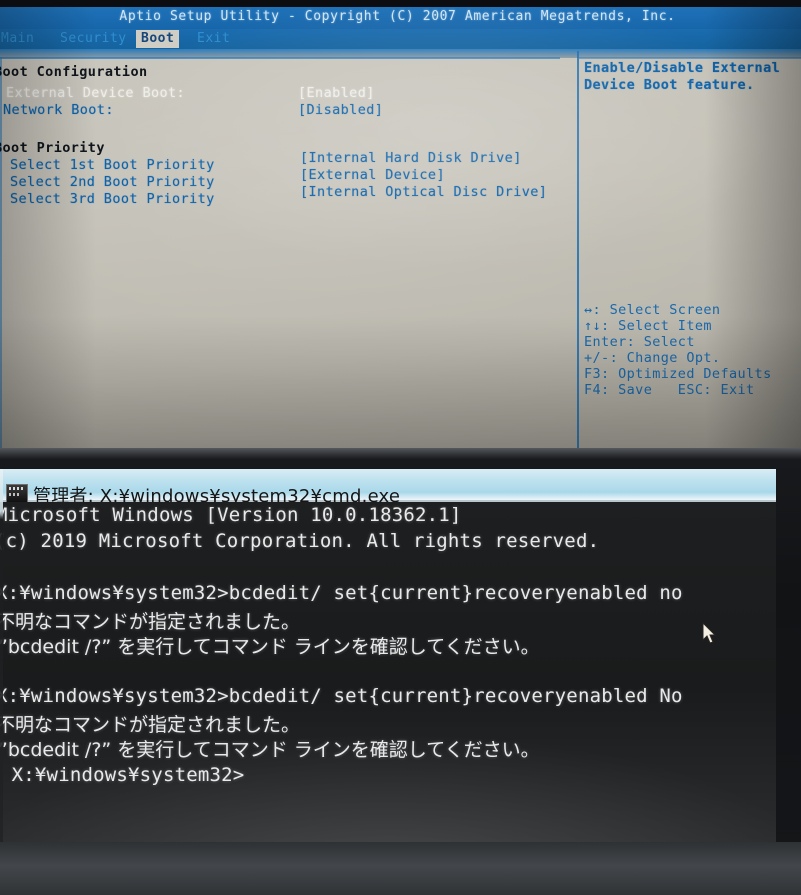 Image resolution: width=801 pixels, height=895 pixels. Describe the element at coordinates (19, 39) in the screenshot. I see `tab-main: Main` at that location.